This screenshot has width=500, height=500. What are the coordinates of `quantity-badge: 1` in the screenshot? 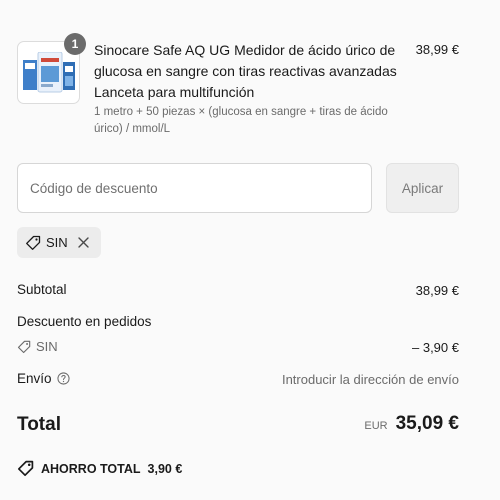 It's located at (75, 44).